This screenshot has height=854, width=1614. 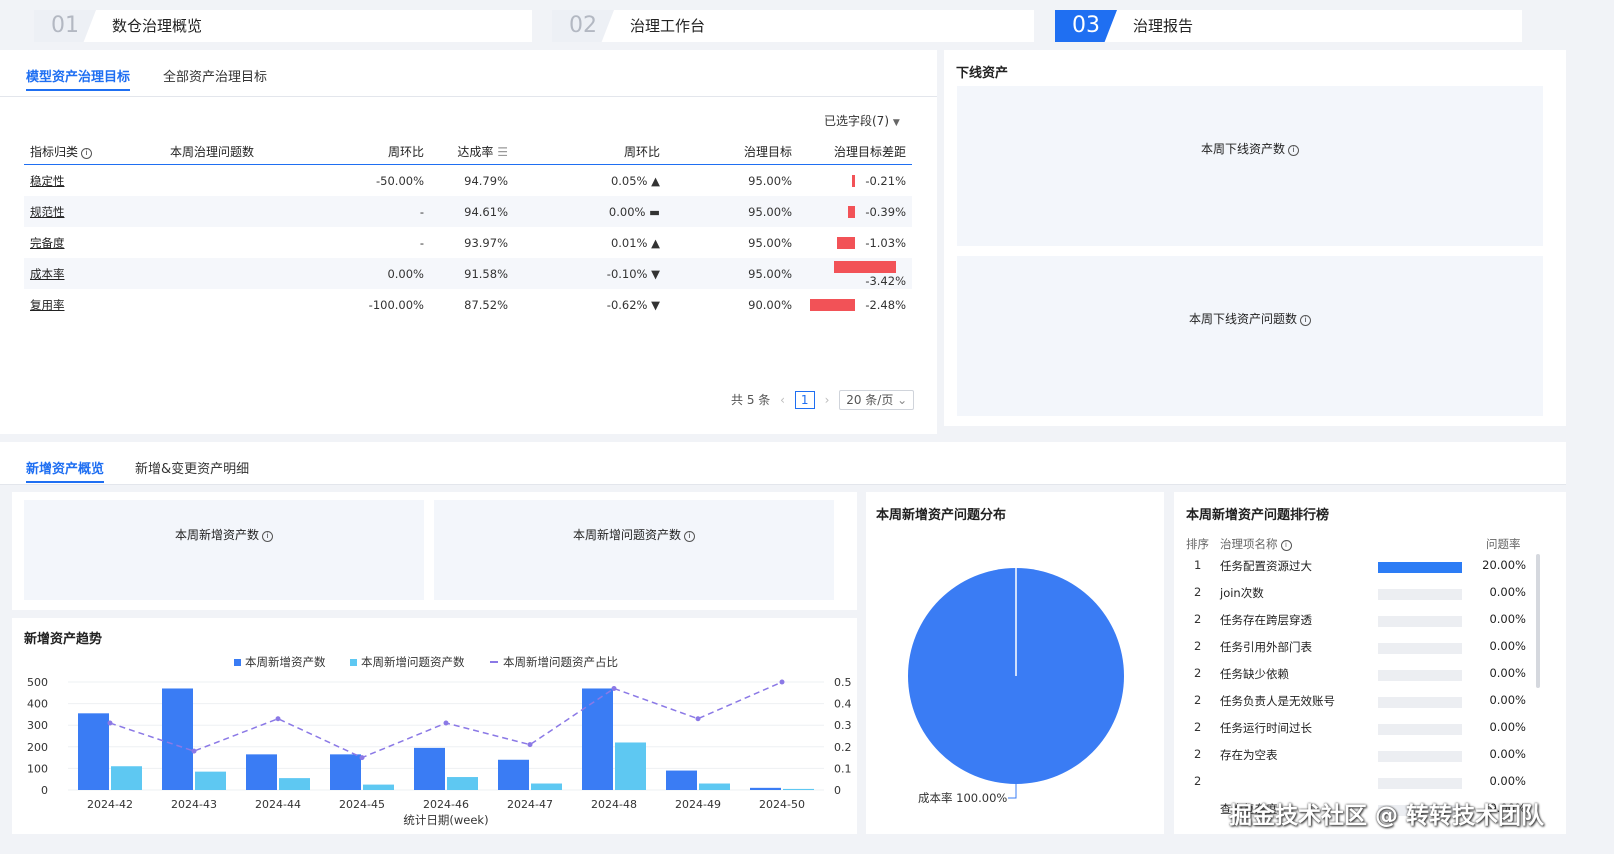 What do you see at coordinates (877, 400) in the screenshot?
I see `page-size-select: 20 条/页 ⌄` at bounding box center [877, 400].